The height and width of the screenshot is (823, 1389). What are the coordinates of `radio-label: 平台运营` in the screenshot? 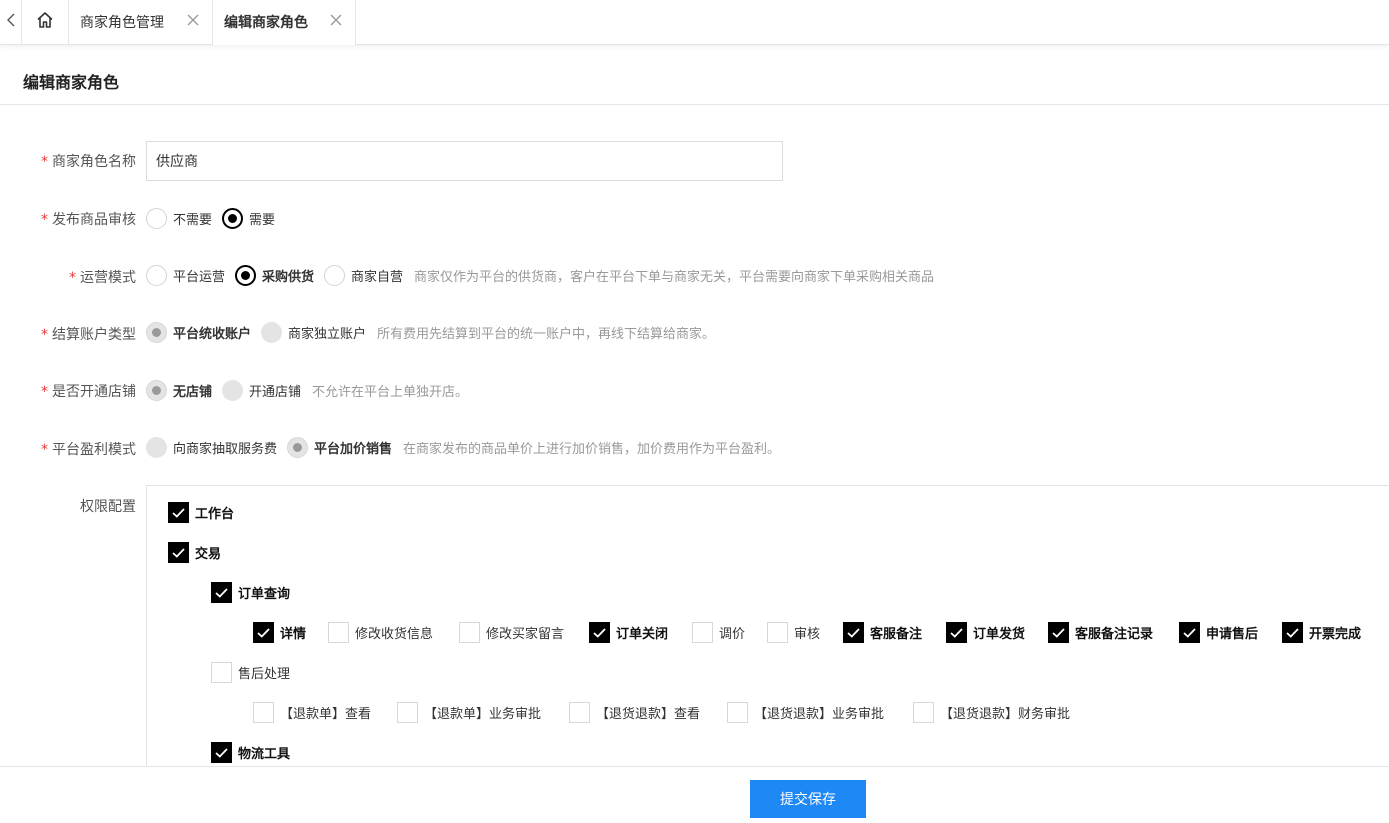 It's located at (199, 277).